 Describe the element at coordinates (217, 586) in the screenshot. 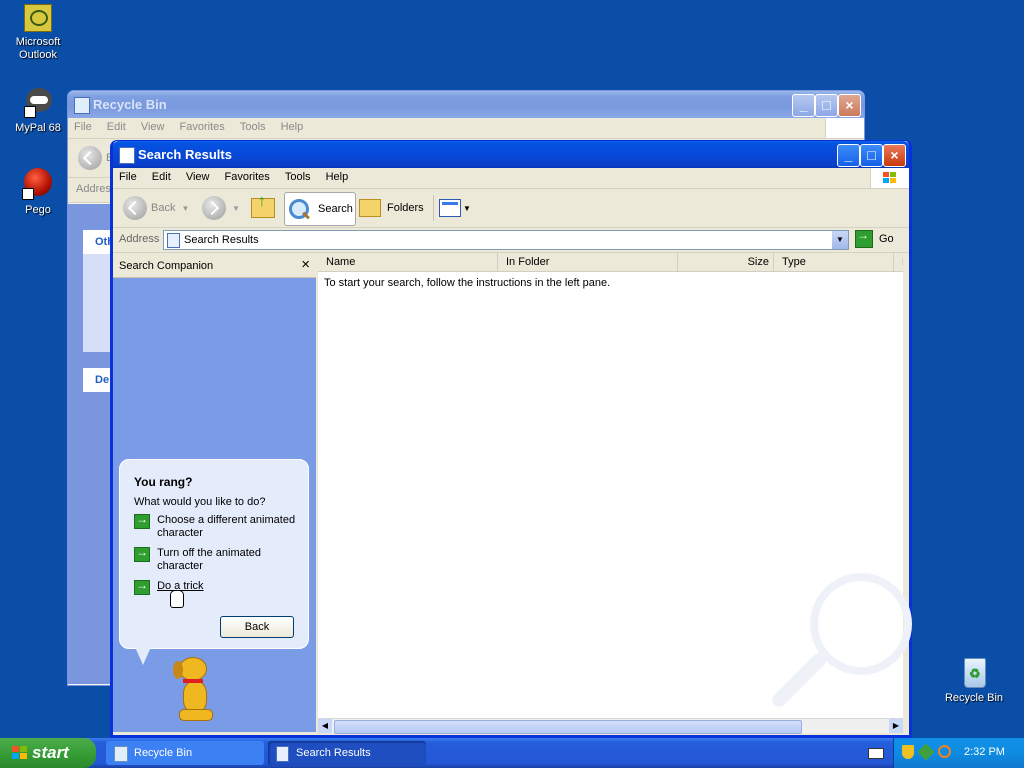

I see `option-do-a-trick: Do a trick` at that location.